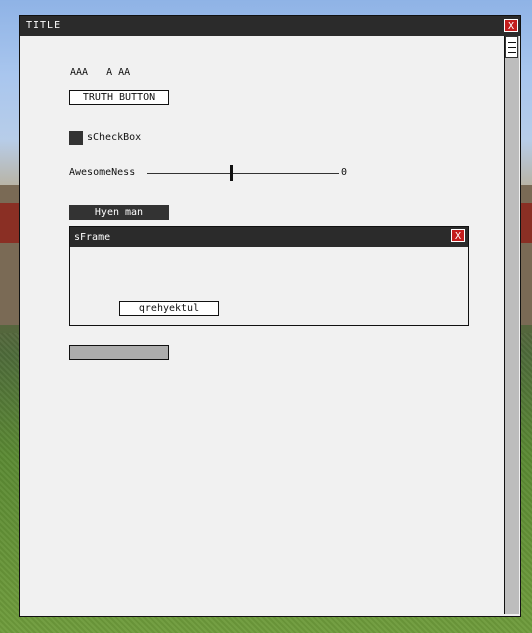 This screenshot has width=532, height=633. Describe the element at coordinates (119, 352) in the screenshot. I see `progress-bar` at that location.